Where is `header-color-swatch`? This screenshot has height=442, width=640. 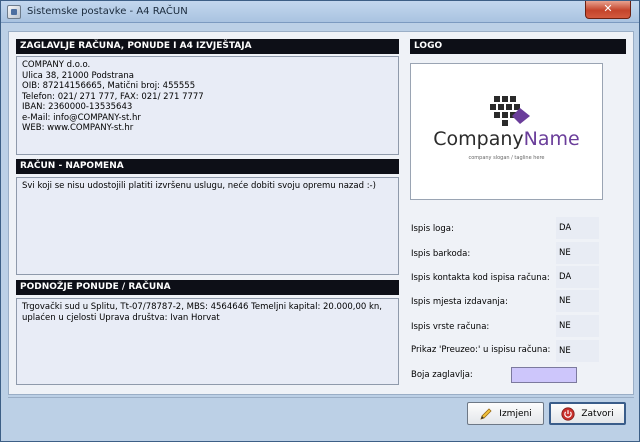 header-color-swatch is located at coordinates (544, 375).